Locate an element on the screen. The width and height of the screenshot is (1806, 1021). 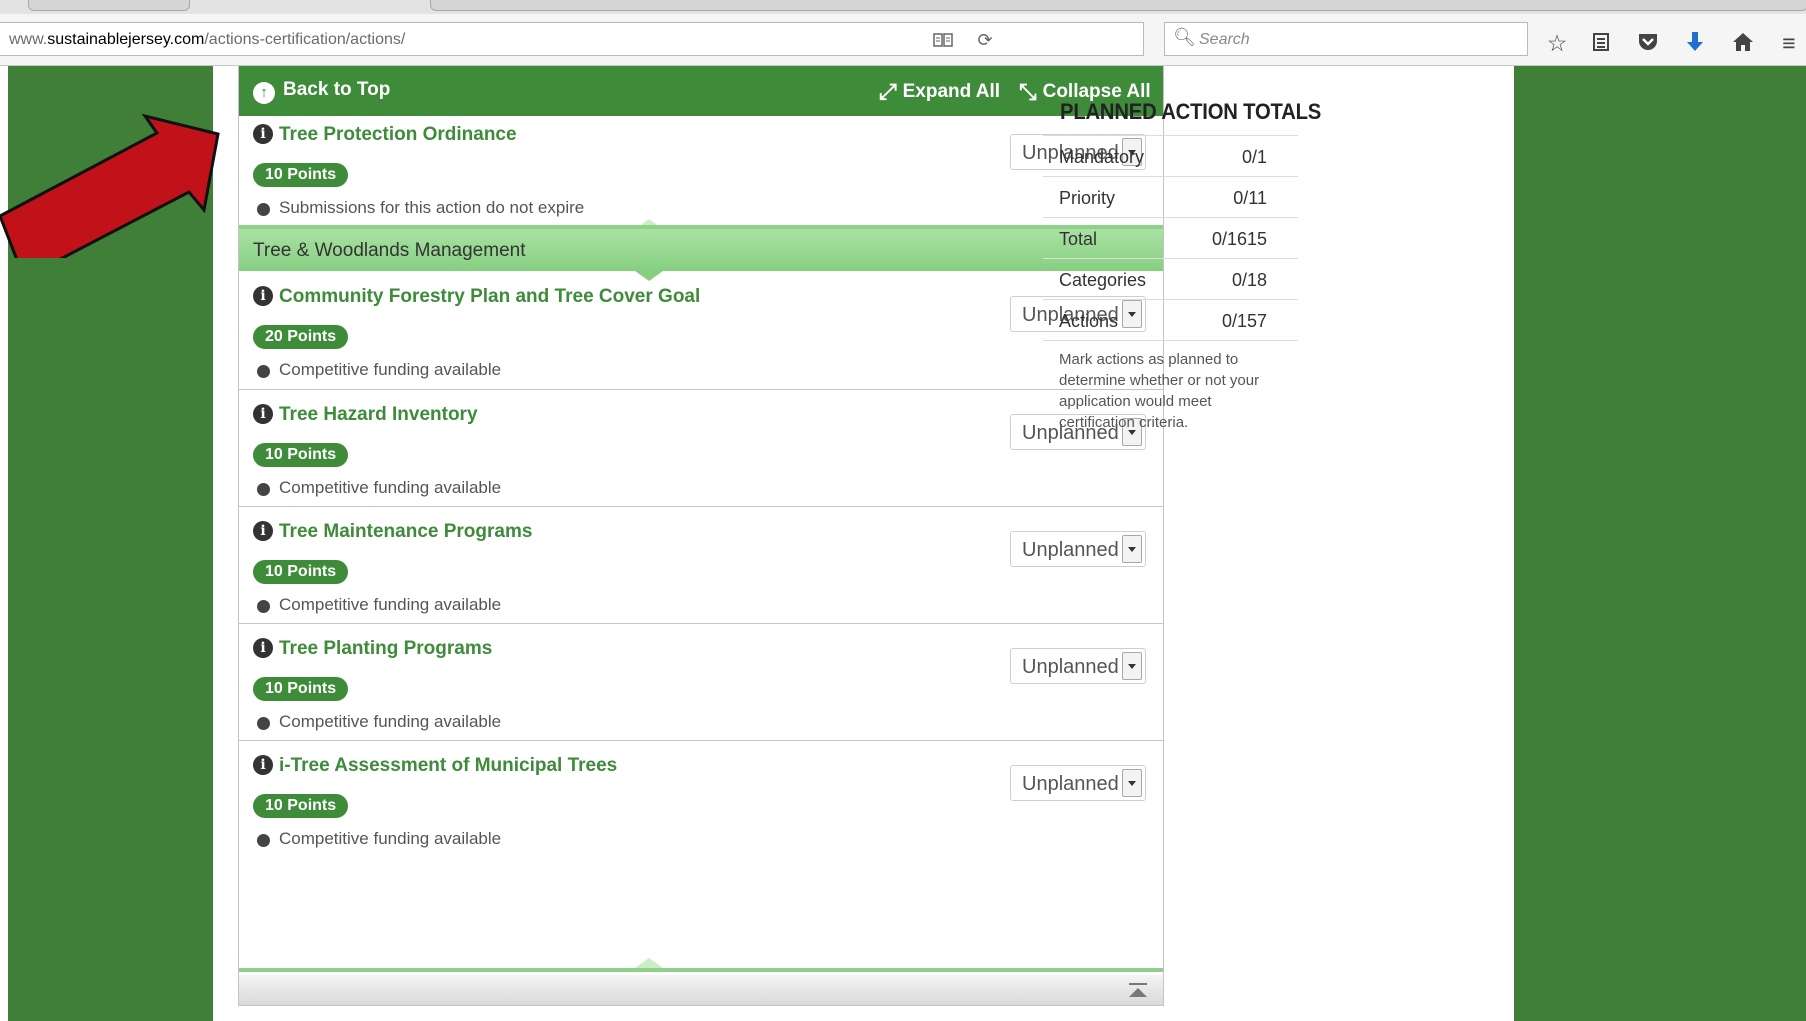
list-footer is located at coordinates (701, 990).